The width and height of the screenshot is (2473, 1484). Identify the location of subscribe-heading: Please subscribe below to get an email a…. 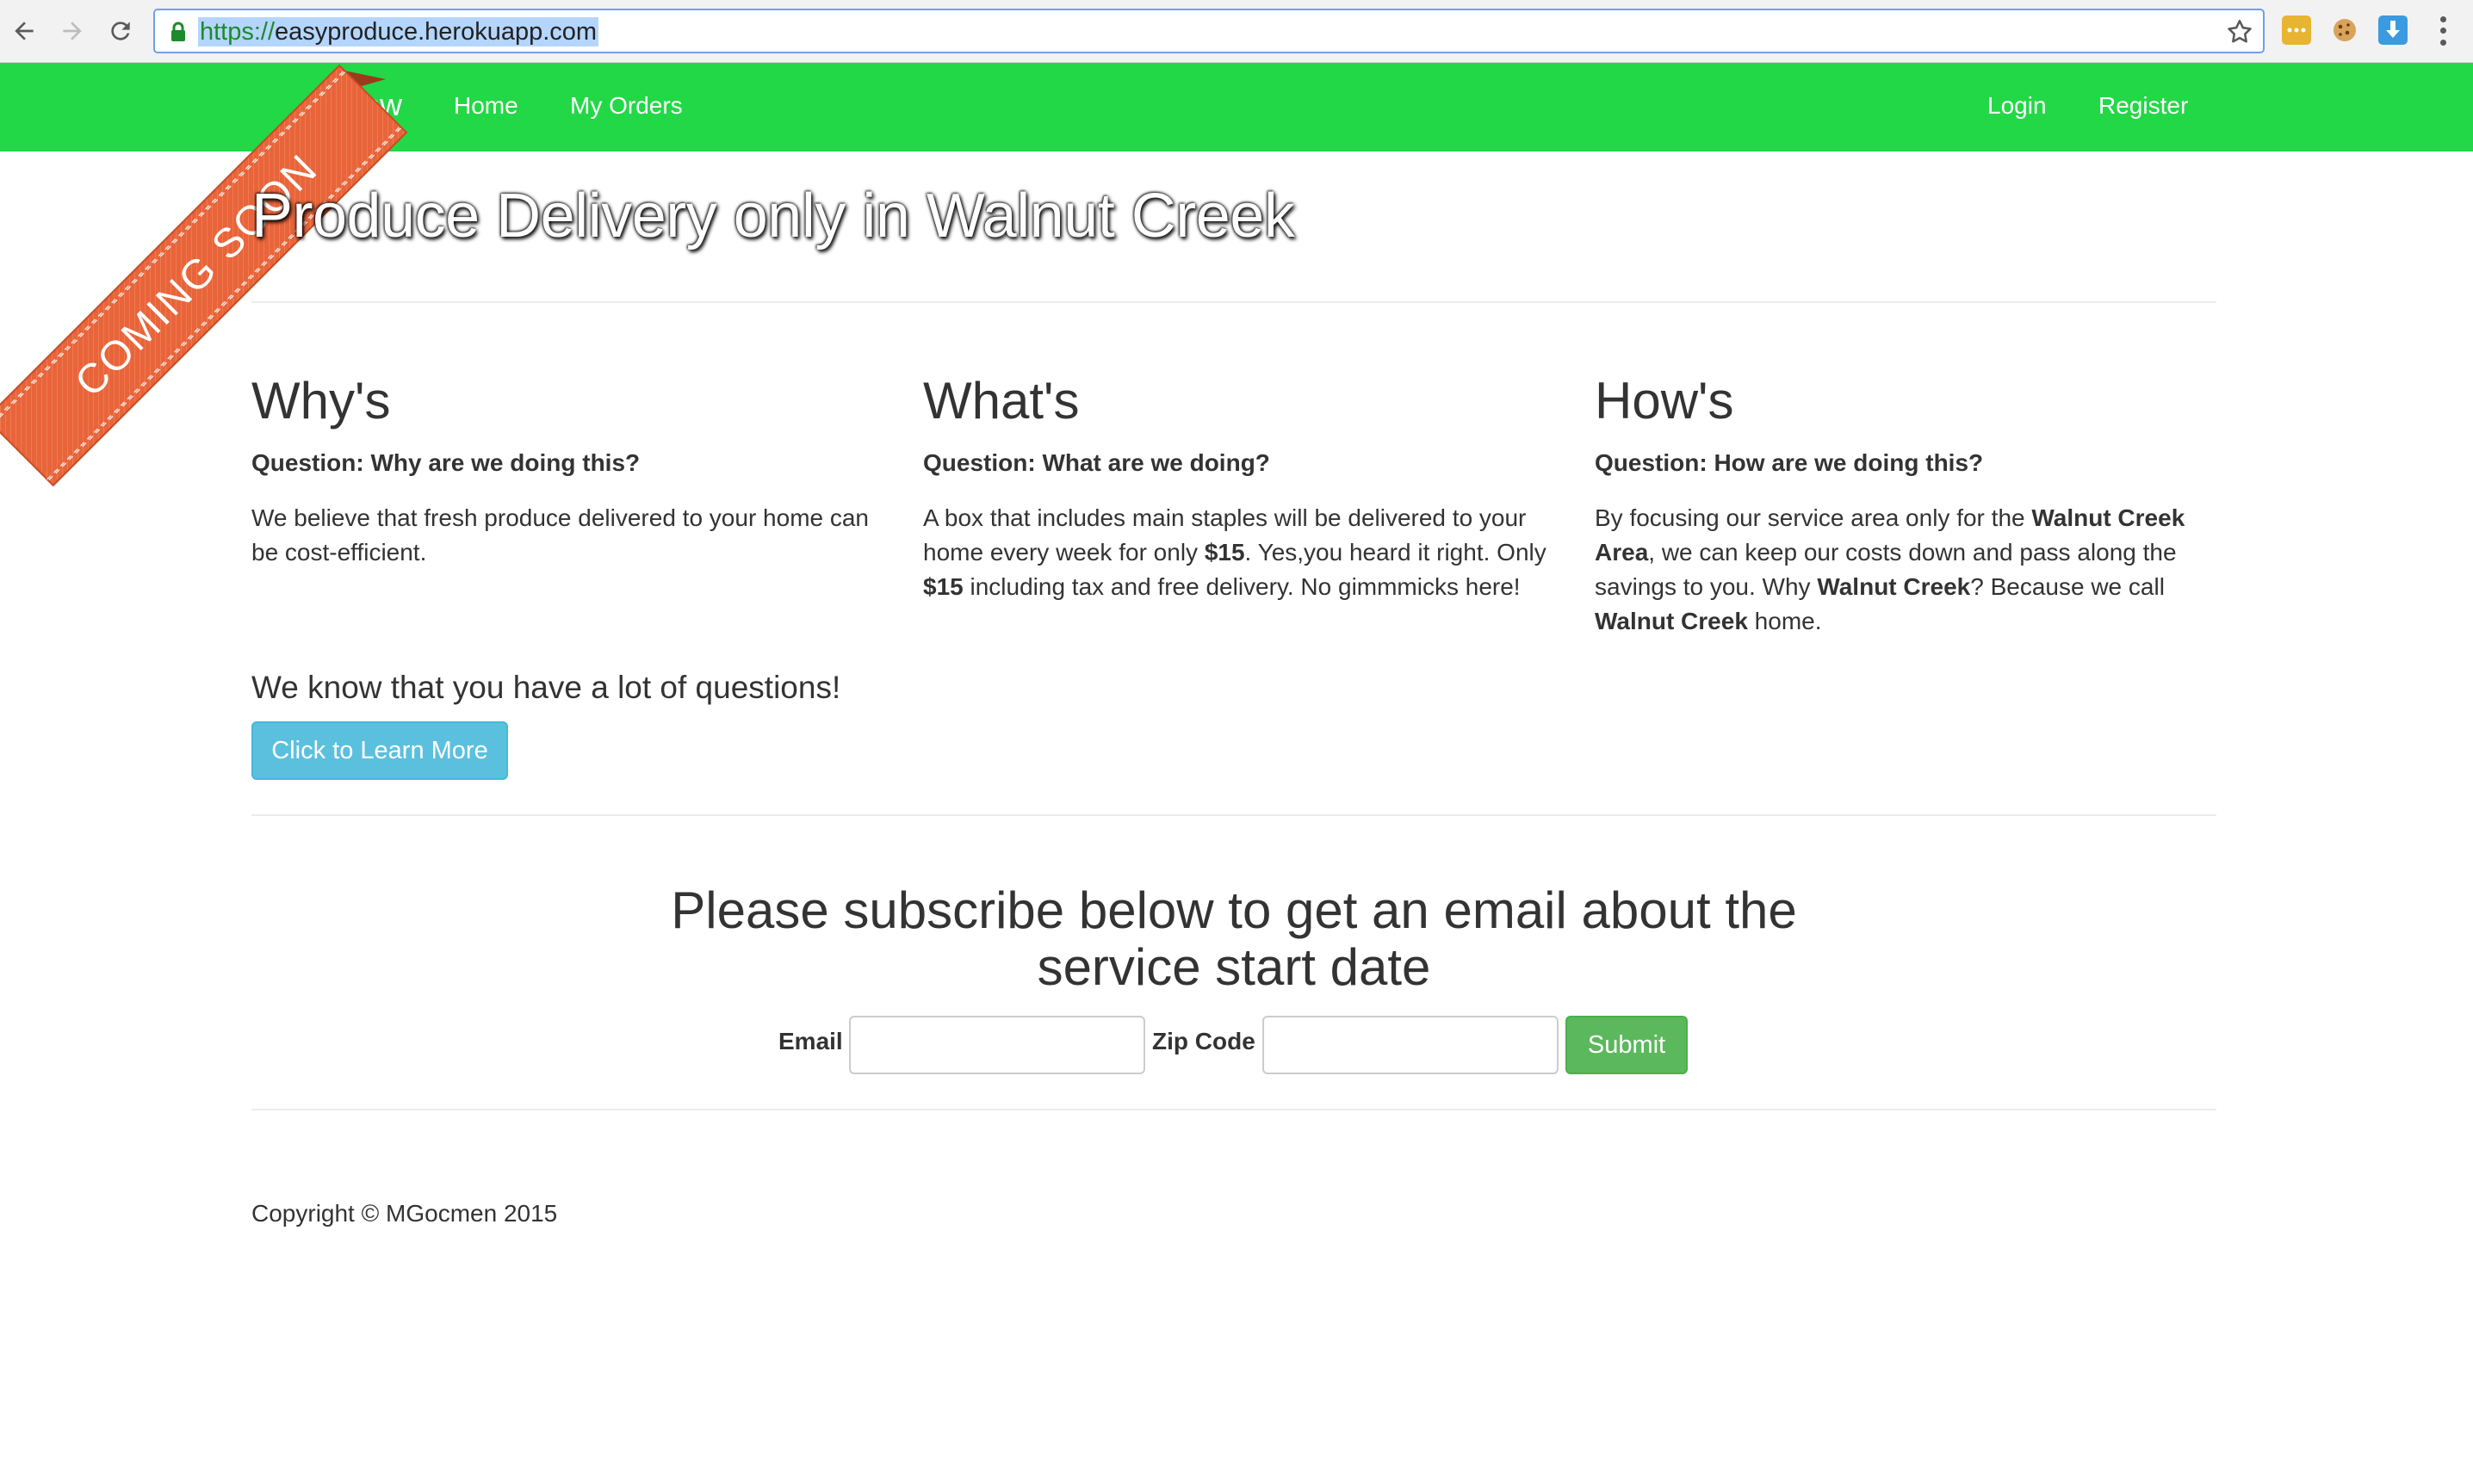
(1234, 938).